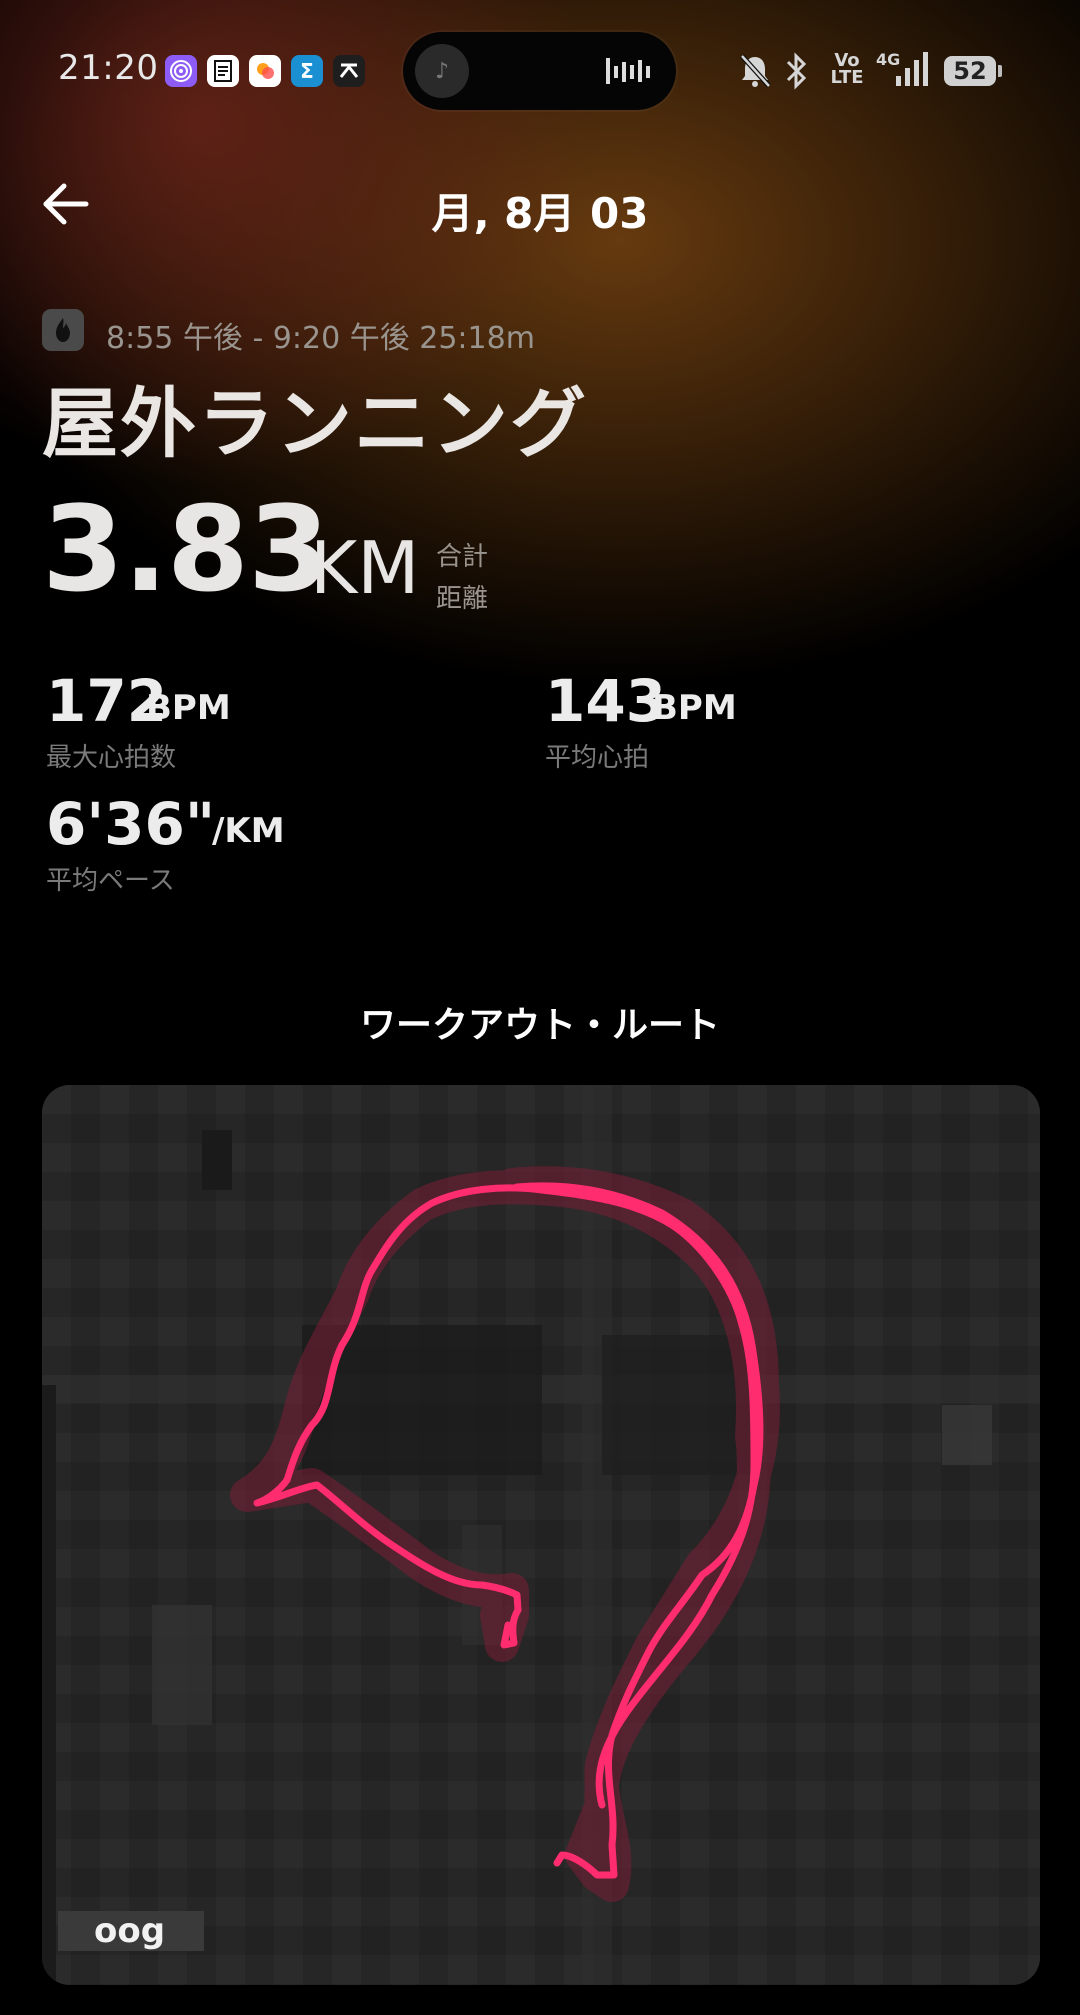 The height and width of the screenshot is (2015, 1080). I want to click on battery-icon: 52, so click(970, 71).